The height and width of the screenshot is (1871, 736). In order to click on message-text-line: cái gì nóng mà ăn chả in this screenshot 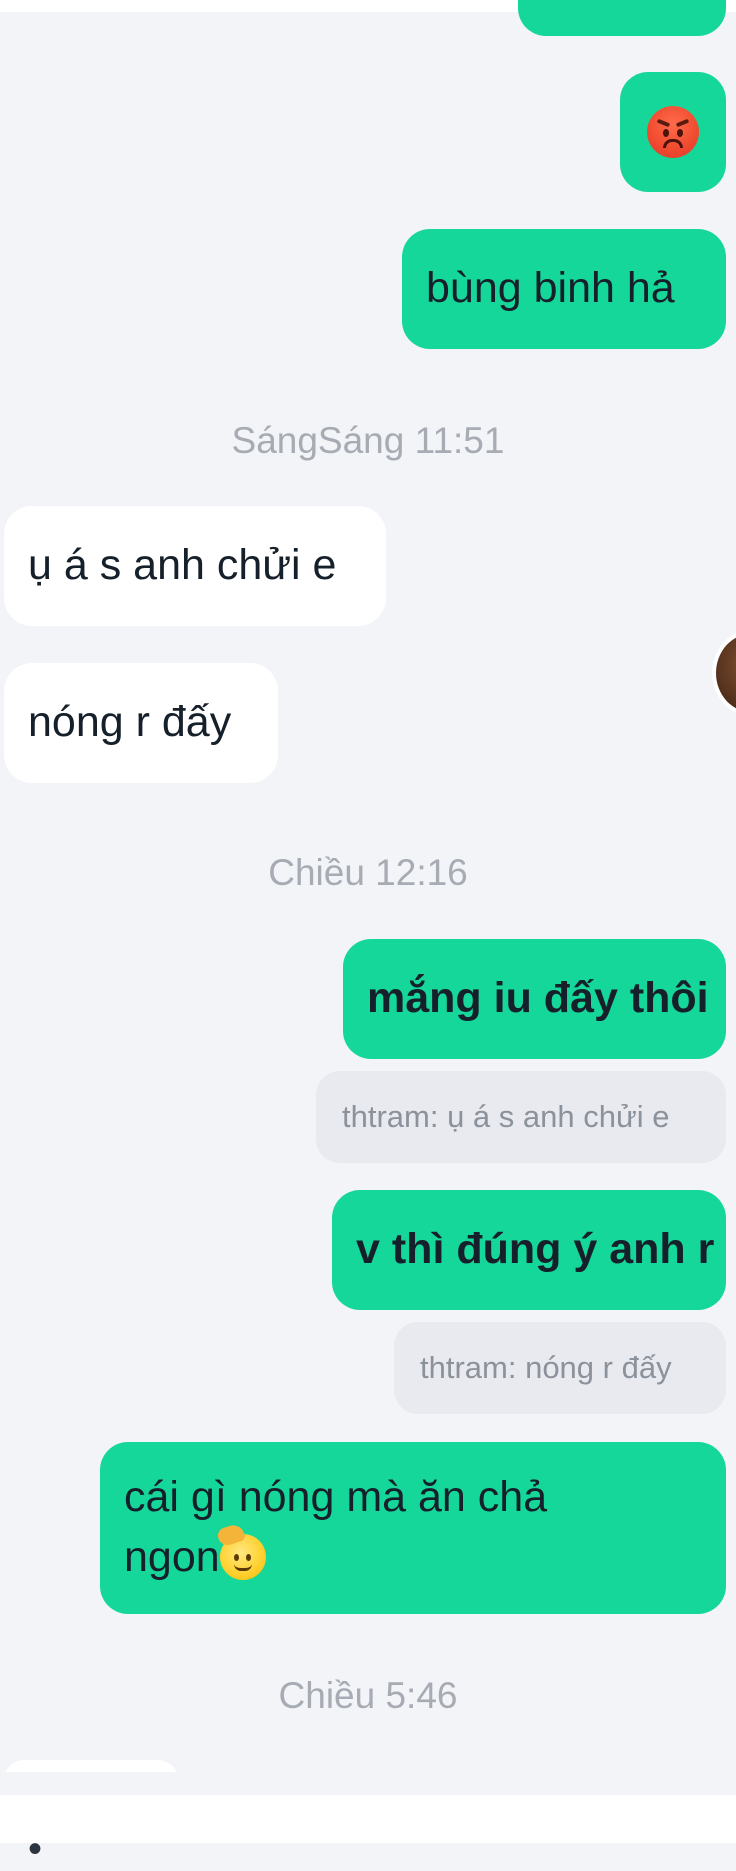, I will do `click(336, 1497)`.